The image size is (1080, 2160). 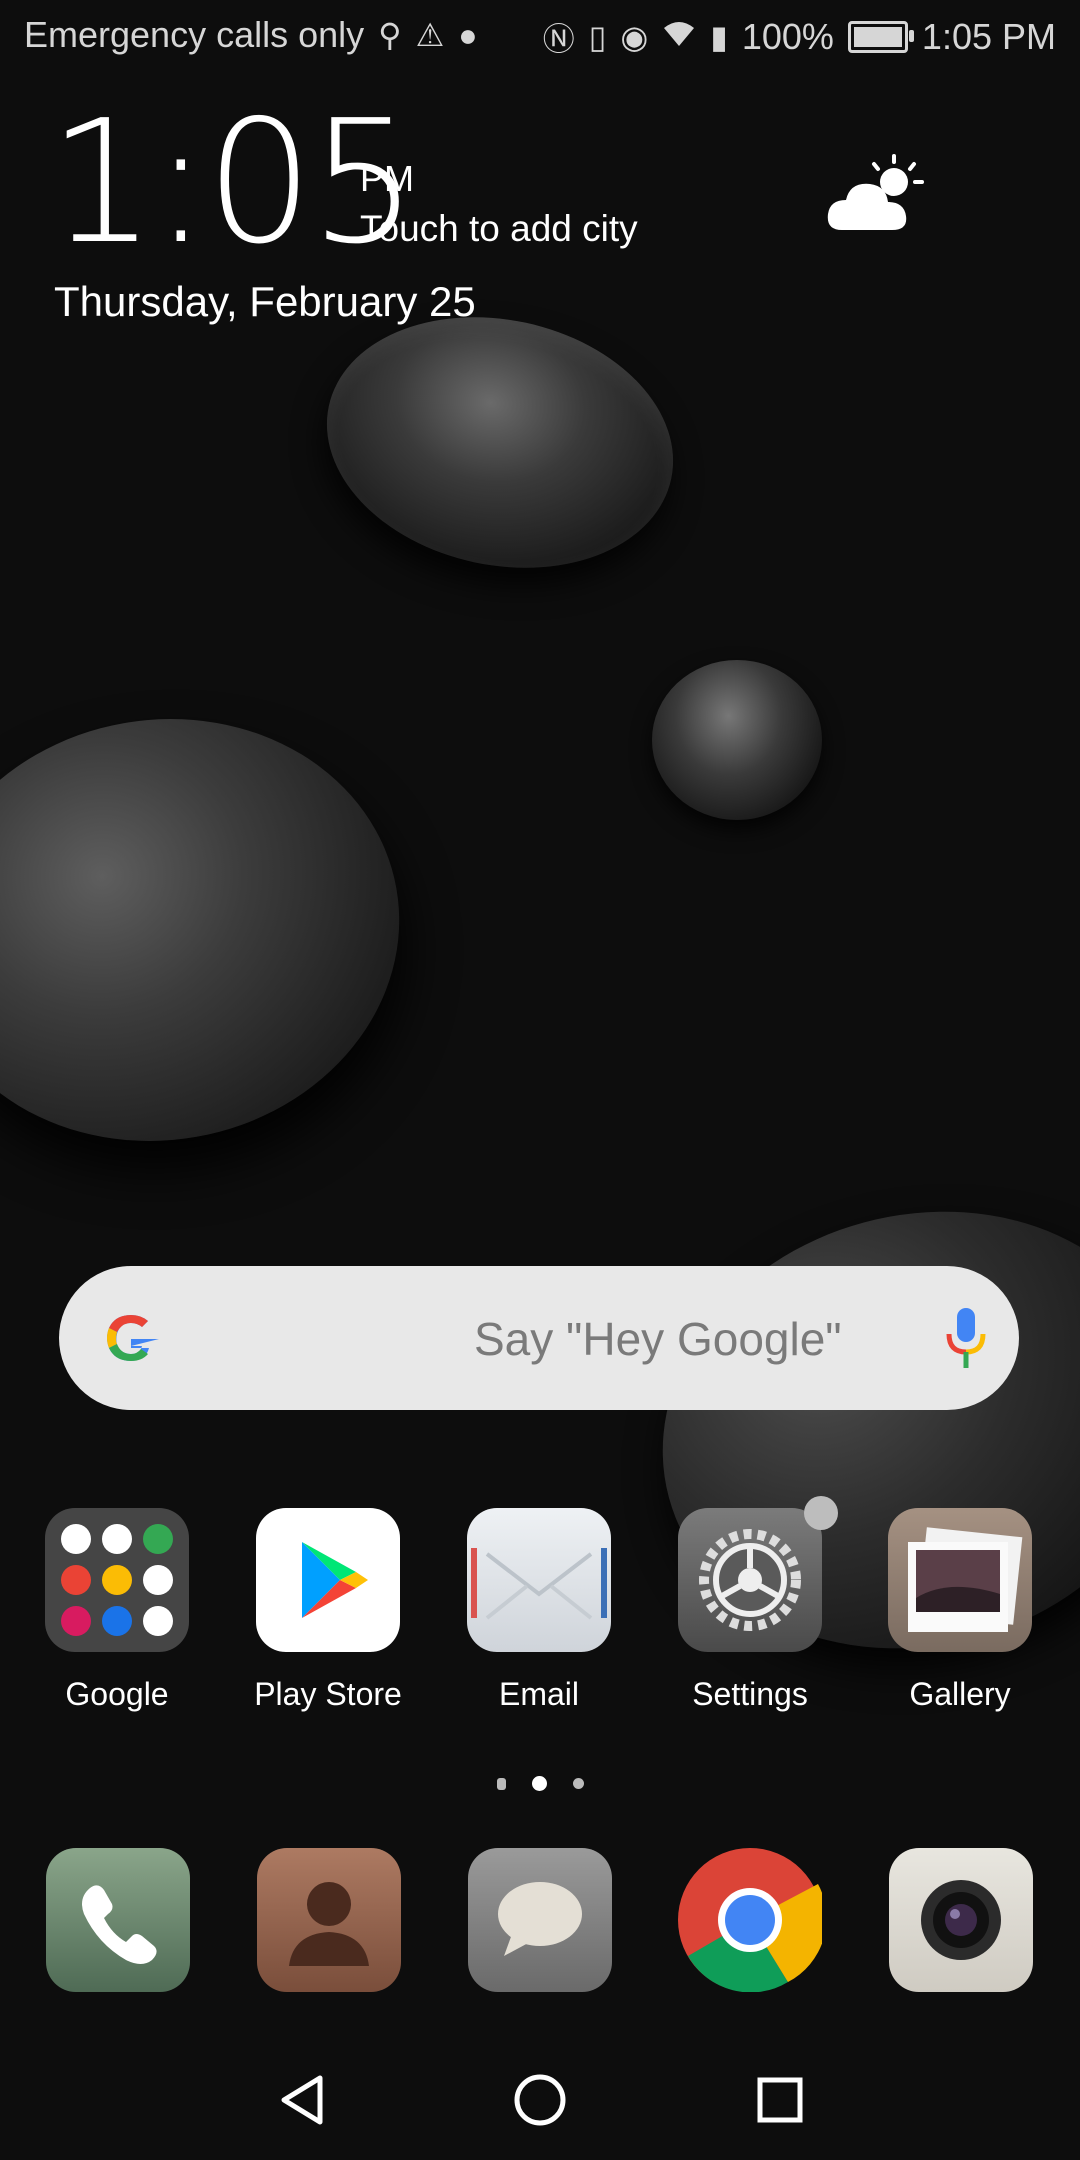 I want to click on app-label: Email, so click(x=538, y=1694).